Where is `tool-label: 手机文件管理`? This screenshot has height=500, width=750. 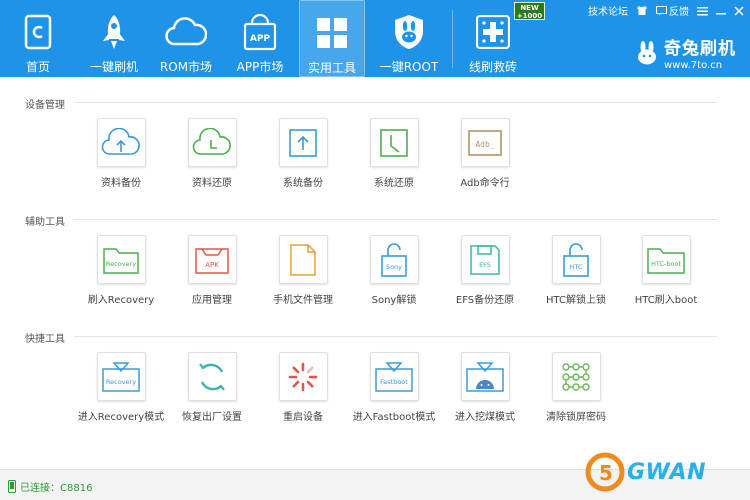 tool-label: 手机文件管理 is located at coordinates (303, 300).